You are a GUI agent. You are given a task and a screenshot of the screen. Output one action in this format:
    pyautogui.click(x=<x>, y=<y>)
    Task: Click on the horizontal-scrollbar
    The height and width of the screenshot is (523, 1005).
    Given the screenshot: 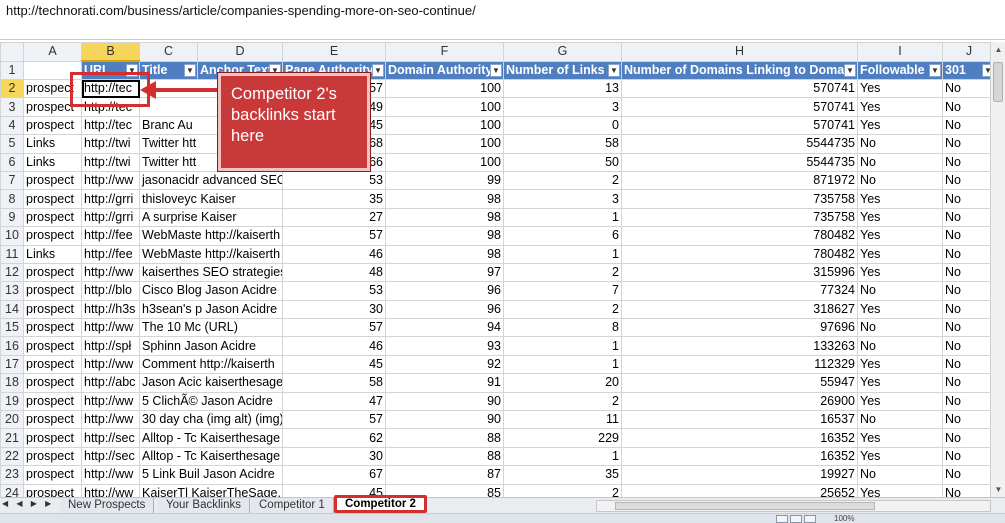 What is the action you would take?
    pyautogui.click(x=793, y=506)
    